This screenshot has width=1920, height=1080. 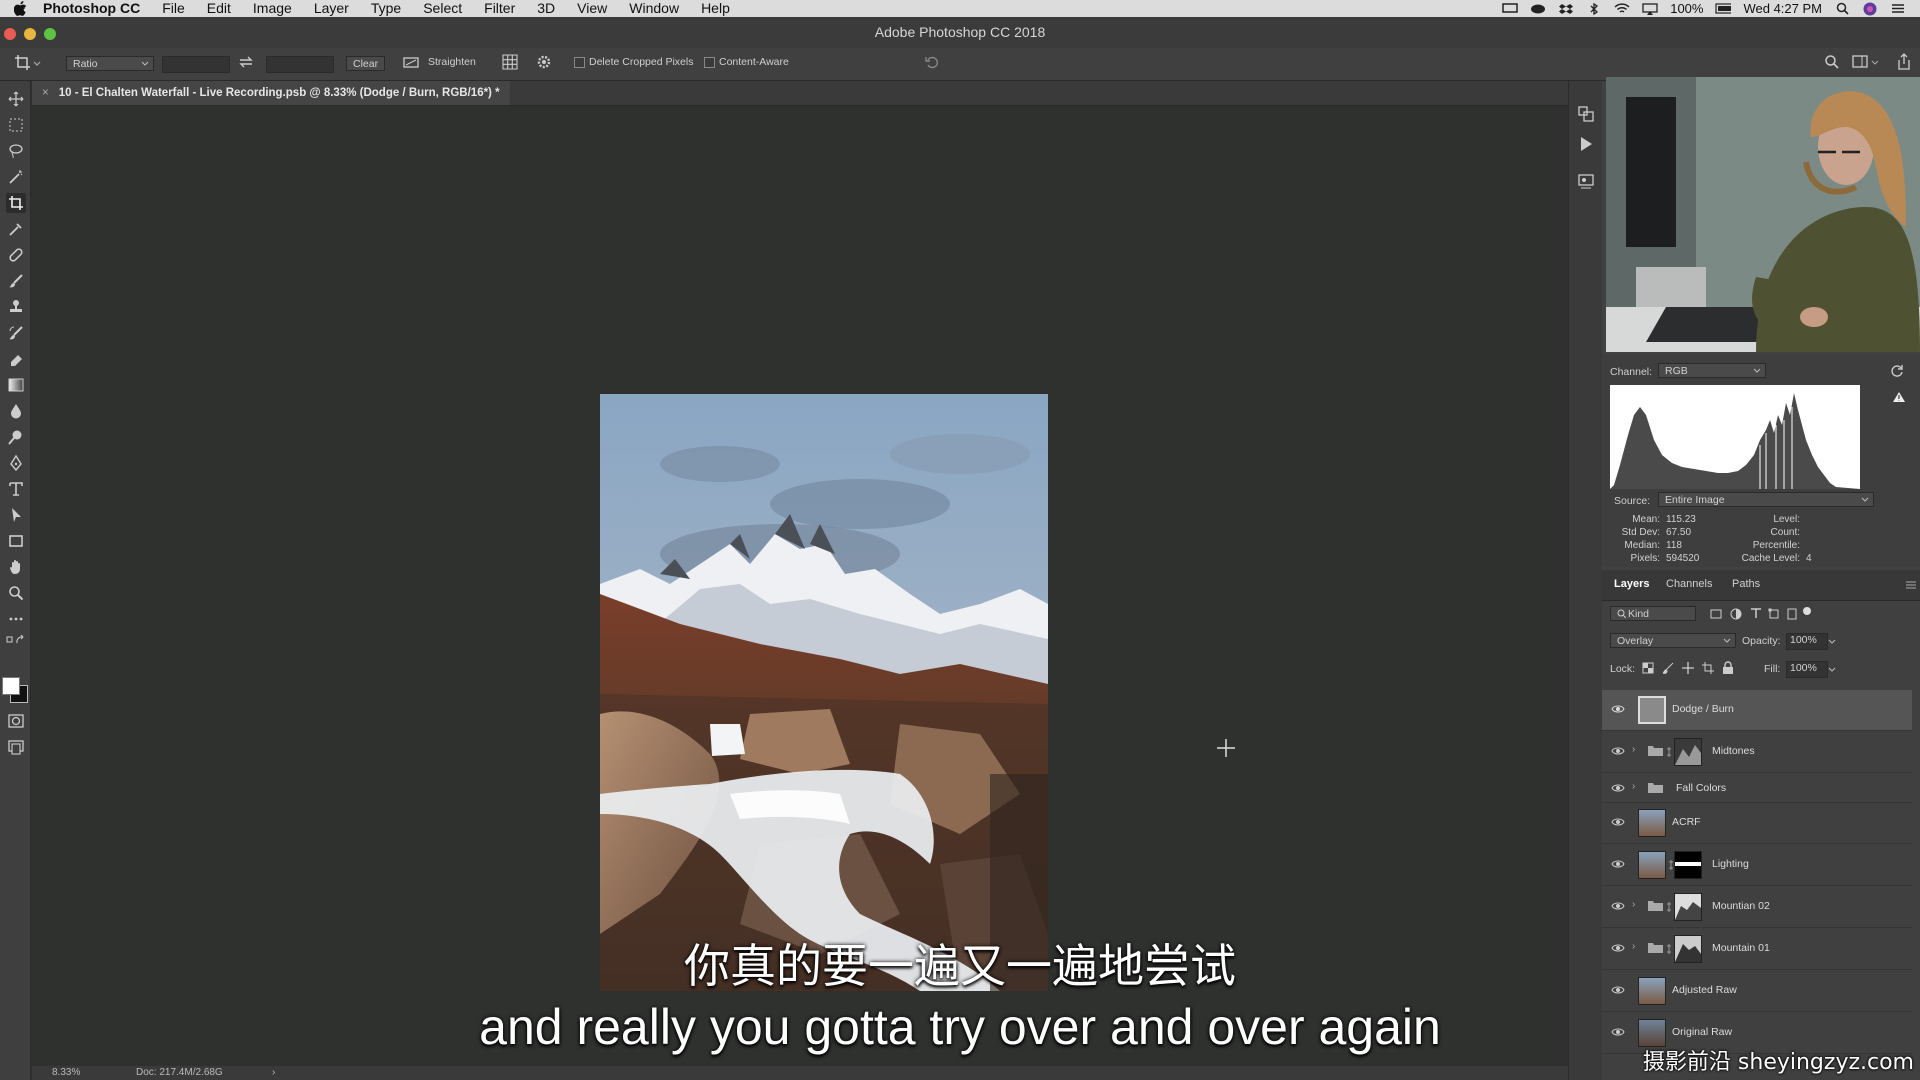 What do you see at coordinates (452, 62) in the screenshot?
I see `straighten-label: Straighten` at bounding box center [452, 62].